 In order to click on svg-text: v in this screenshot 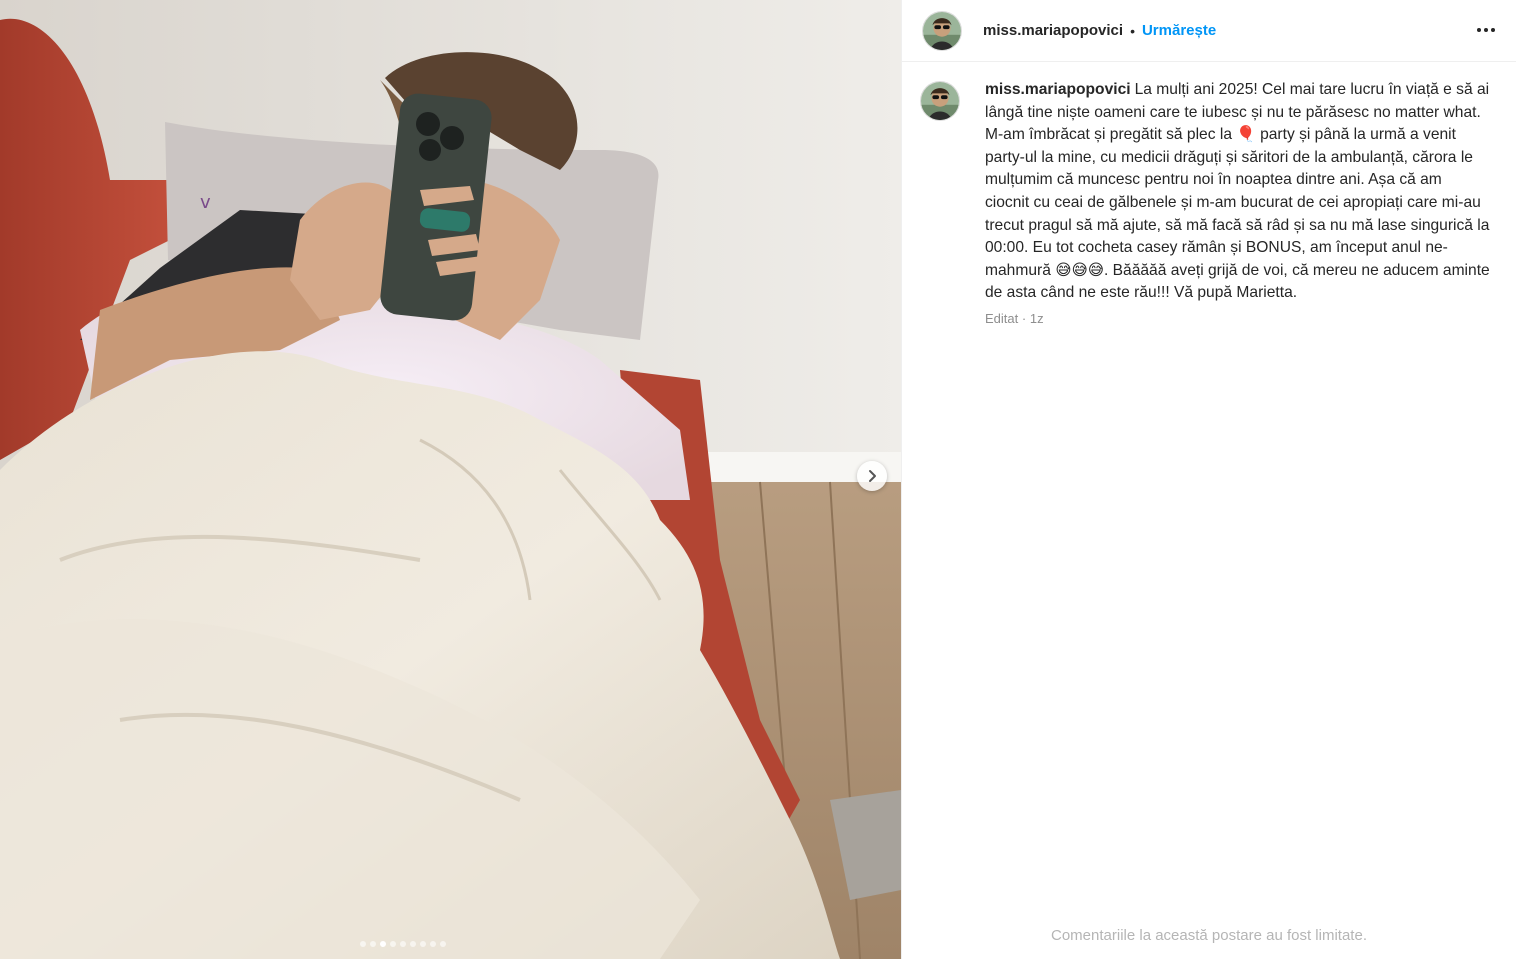, I will do `click(205, 202)`.